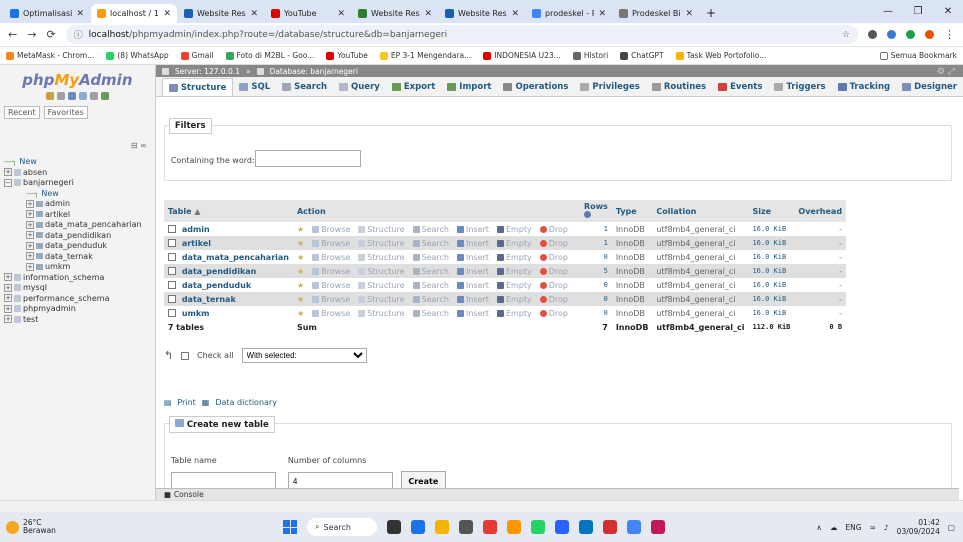  What do you see at coordinates (73, 173) in the screenshot?
I see `tree-item-db: + absen` at bounding box center [73, 173].